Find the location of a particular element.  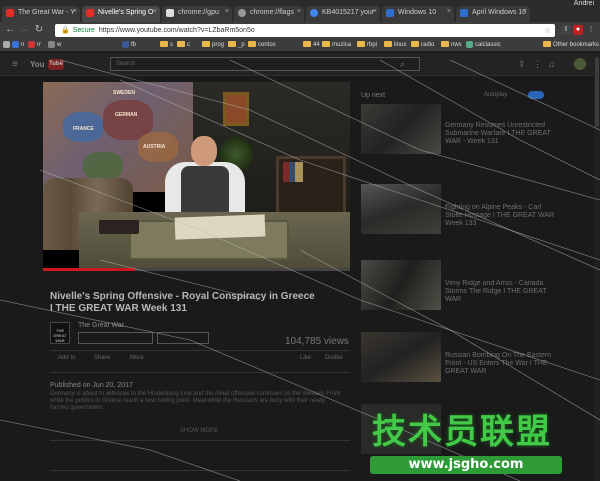

reload-icon: ↻ is located at coordinates (39, 30).